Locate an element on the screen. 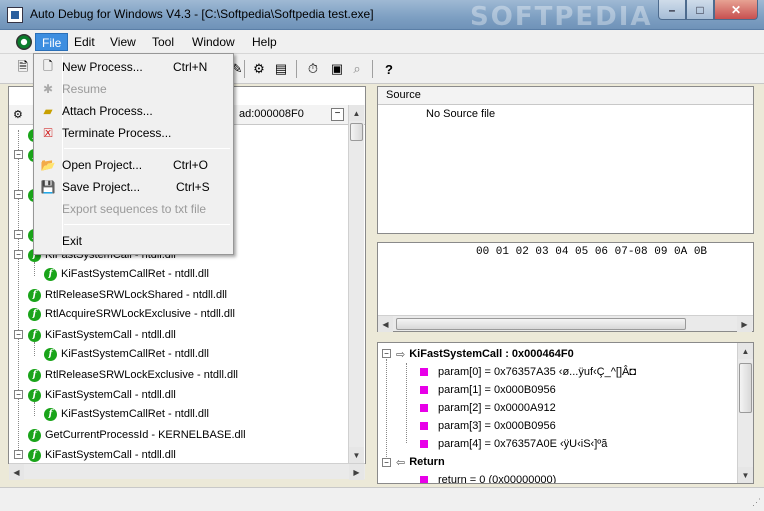  resize-grip-icon: ⋰ is located at coordinates (756, 502).